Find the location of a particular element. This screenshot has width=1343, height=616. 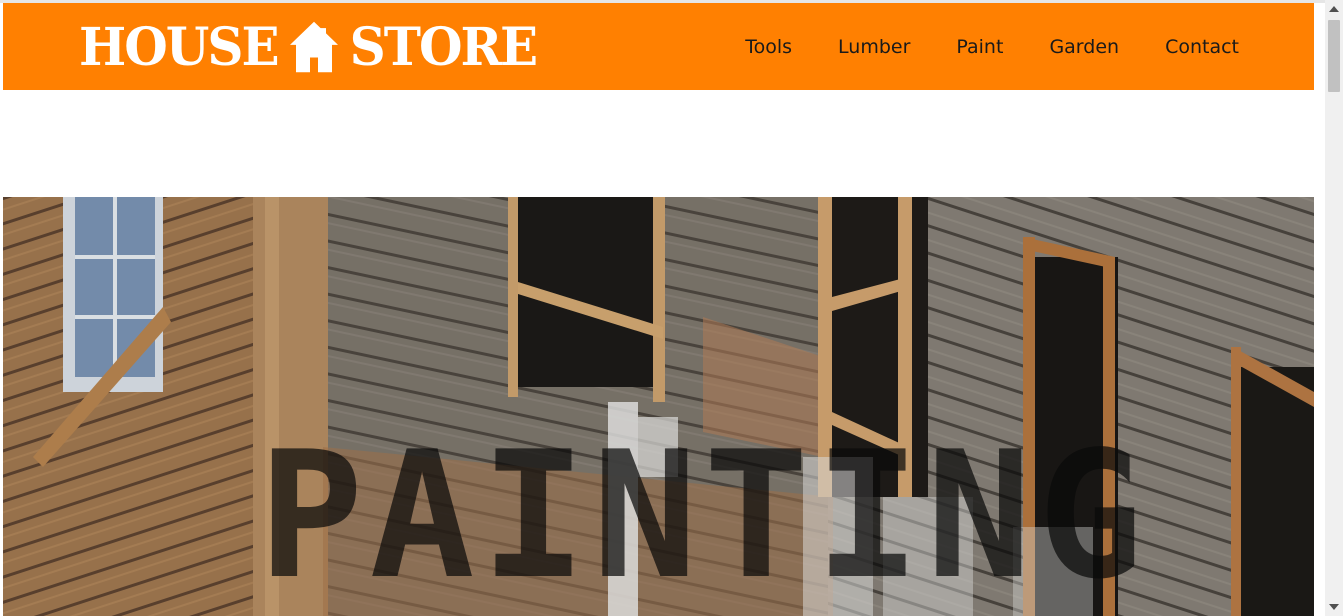

nav-item-tools: Tools is located at coordinates (768, 47).